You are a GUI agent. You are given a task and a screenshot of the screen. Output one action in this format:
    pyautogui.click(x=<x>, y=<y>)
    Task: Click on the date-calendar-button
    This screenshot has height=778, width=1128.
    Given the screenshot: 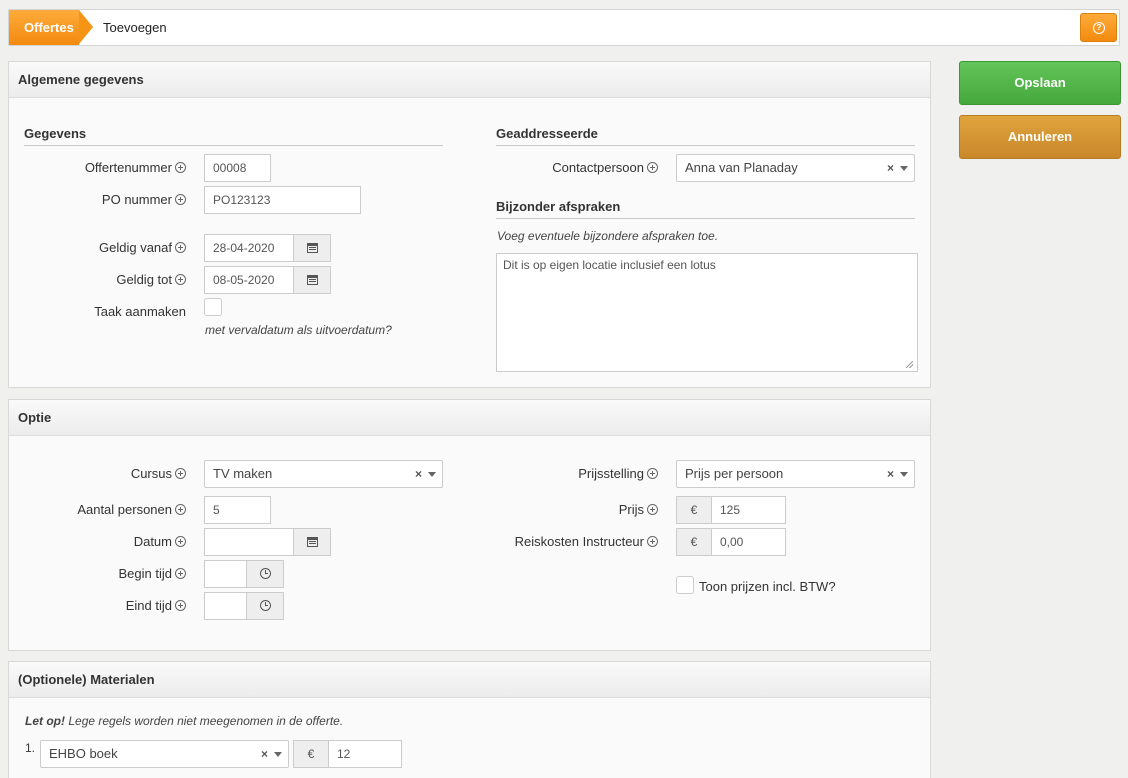 What is the action you would take?
    pyautogui.click(x=312, y=542)
    